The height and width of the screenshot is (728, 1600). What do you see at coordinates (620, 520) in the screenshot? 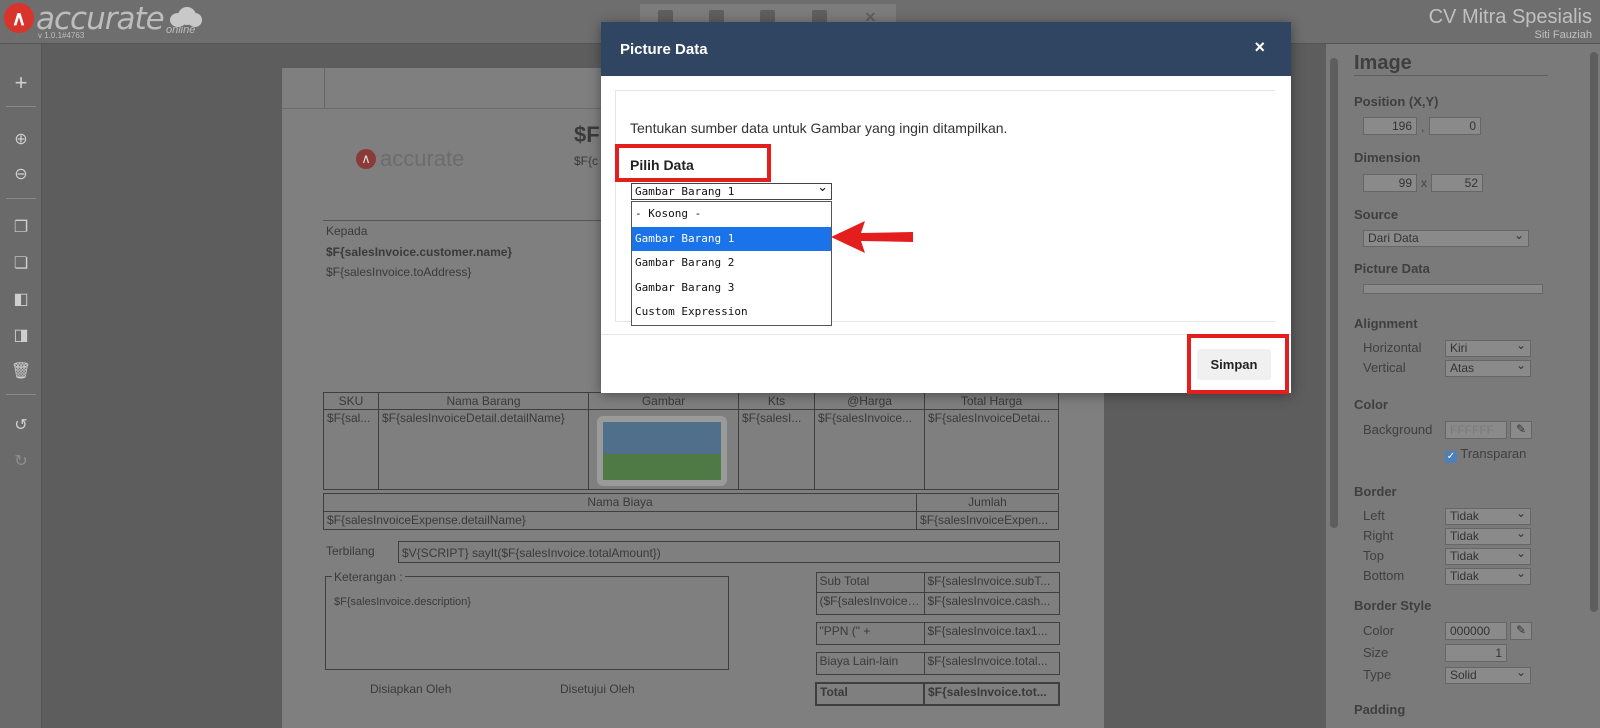
I see `cell-nama-biaya: $F{salesInvoiceExpense.detailName}` at bounding box center [620, 520].